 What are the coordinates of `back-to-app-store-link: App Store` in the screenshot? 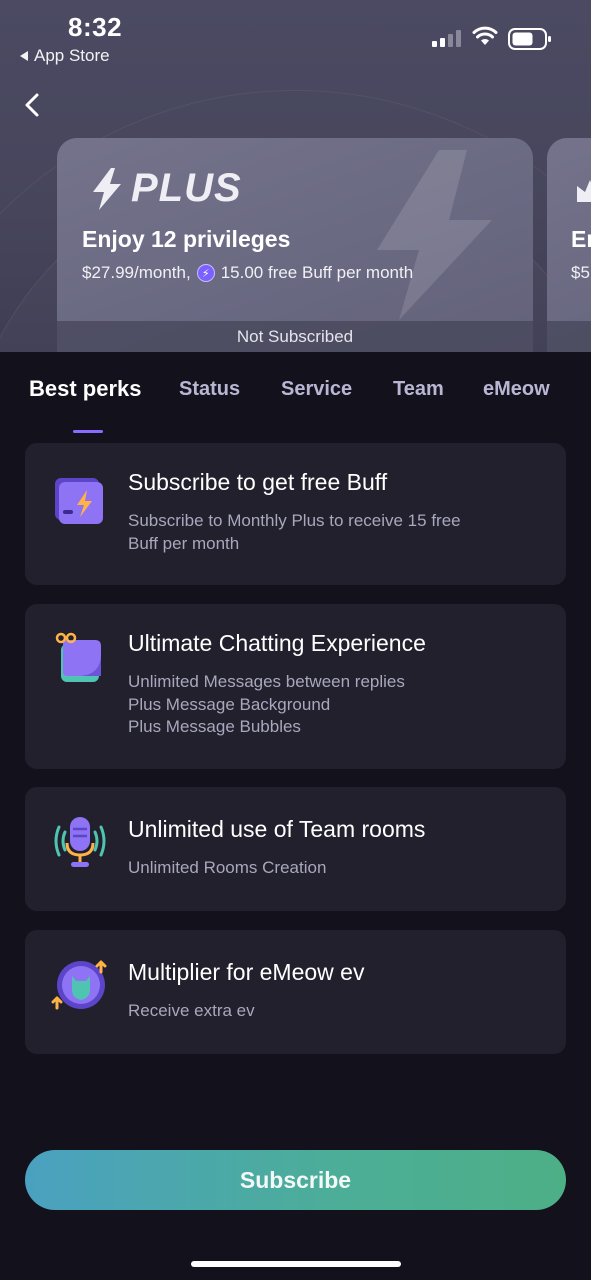 It's located at (65, 56).